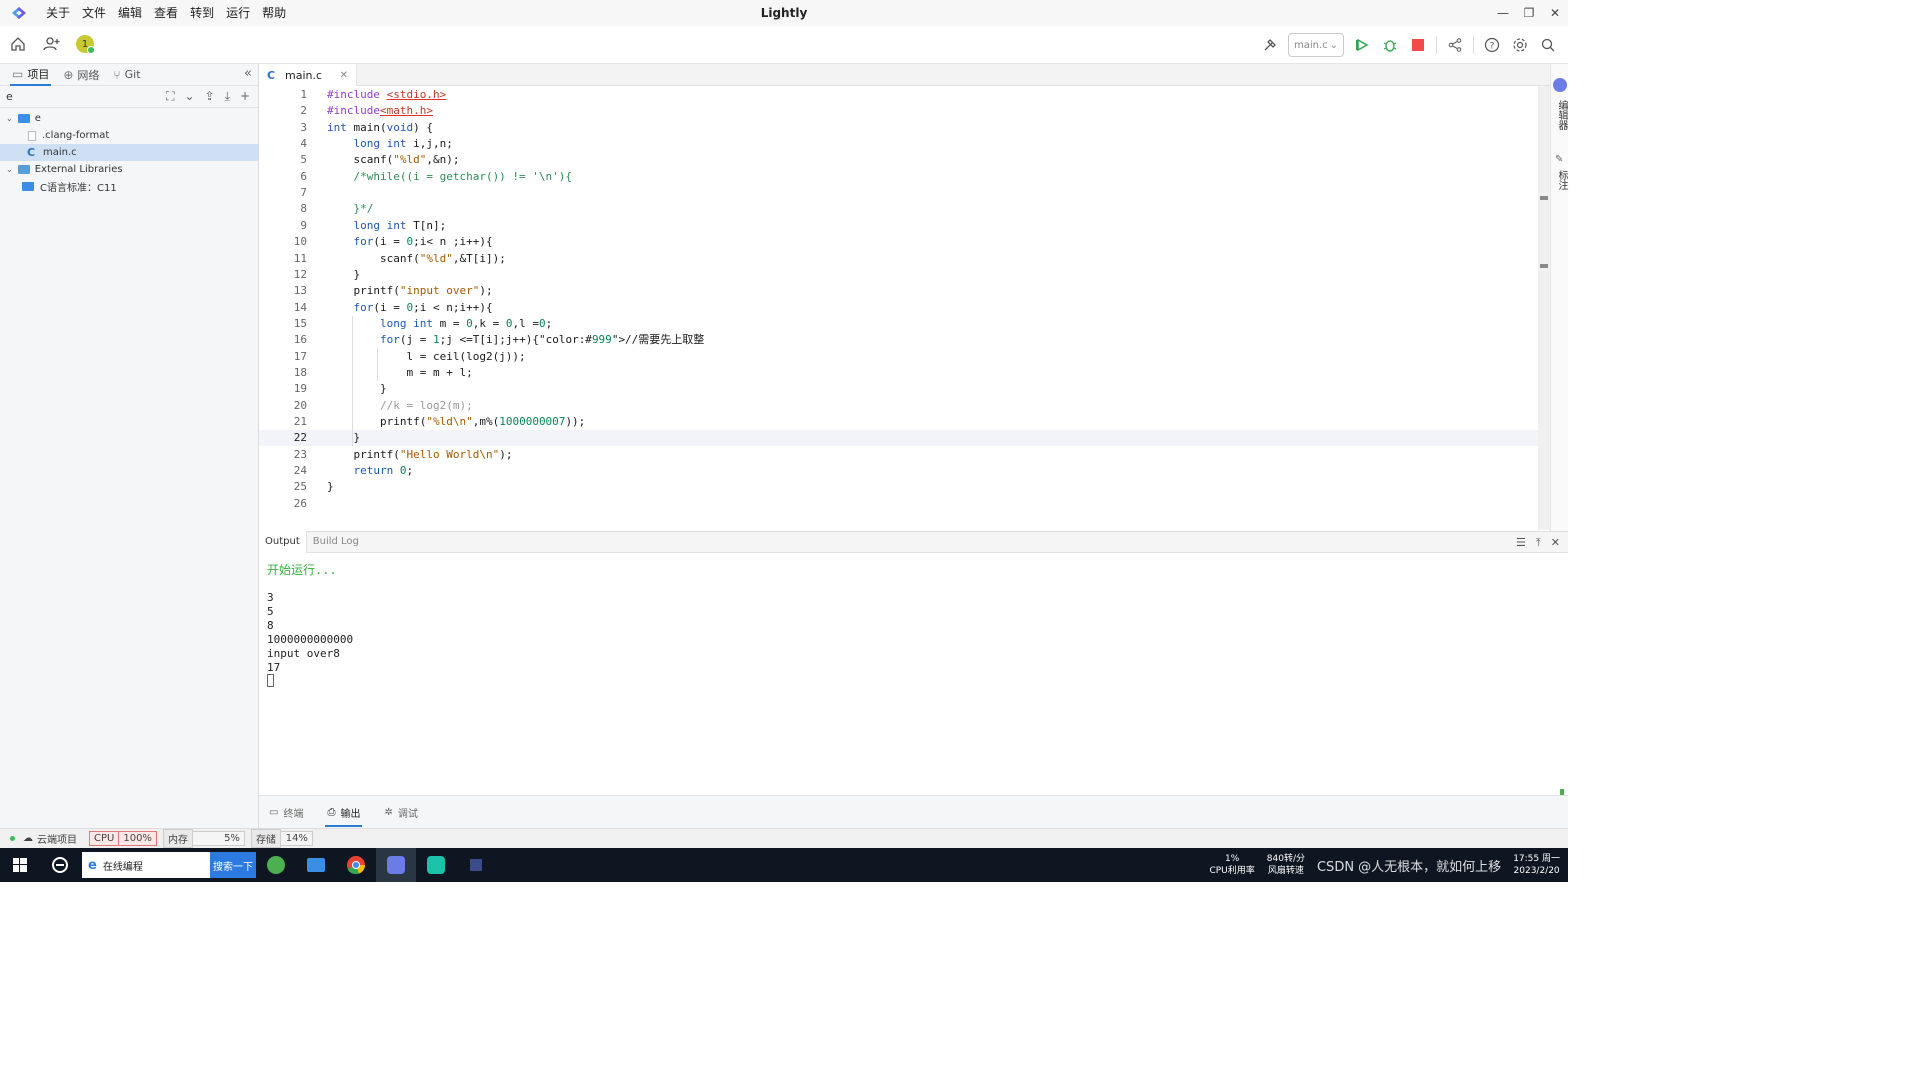  Describe the element at coordinates (129, 186) in the screenshot. I see `tree-c-standard: C语言标准：C11` at that location.